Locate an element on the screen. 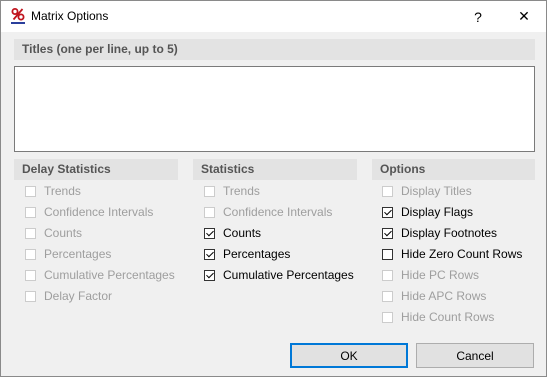 Image resolution: width=547 pixels, height=377 pixels. options-checkbox-row: Hide Count Rows is located at coordinates (438, 317).